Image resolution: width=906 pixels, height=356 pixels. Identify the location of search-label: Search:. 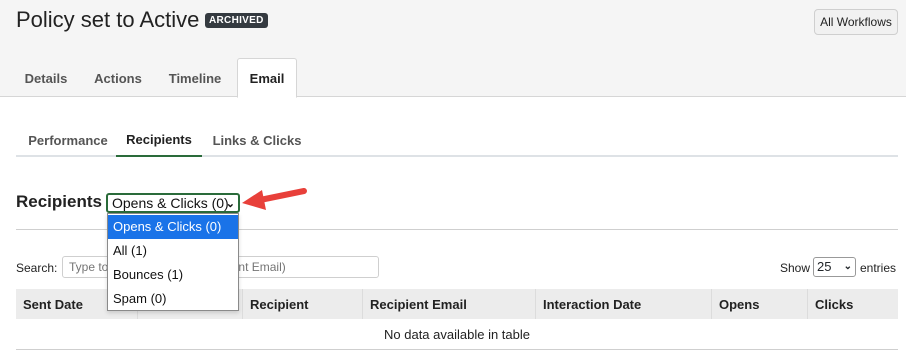
(37, 268).